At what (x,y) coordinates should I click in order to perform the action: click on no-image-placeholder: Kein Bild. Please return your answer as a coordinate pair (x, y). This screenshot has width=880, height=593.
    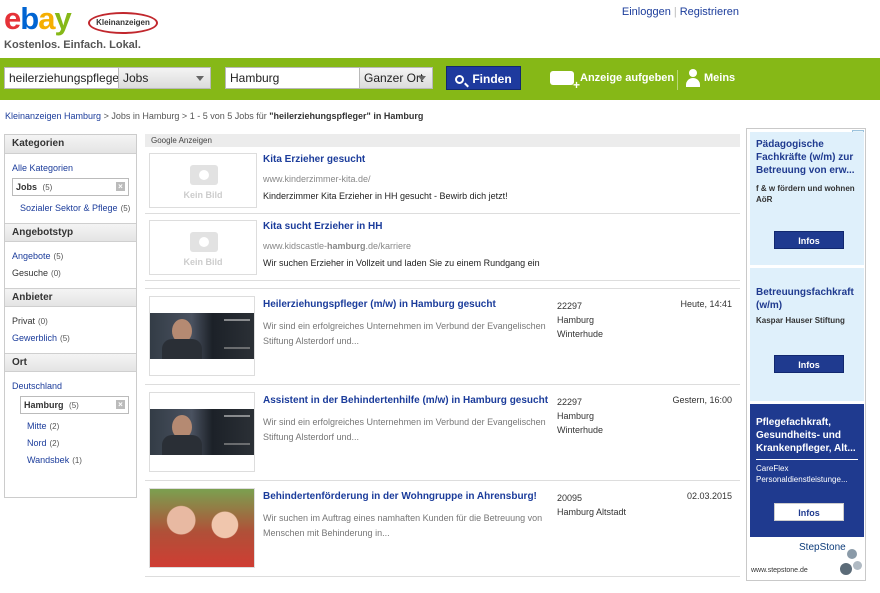
    Looking at the image, I should click on (203, 180).